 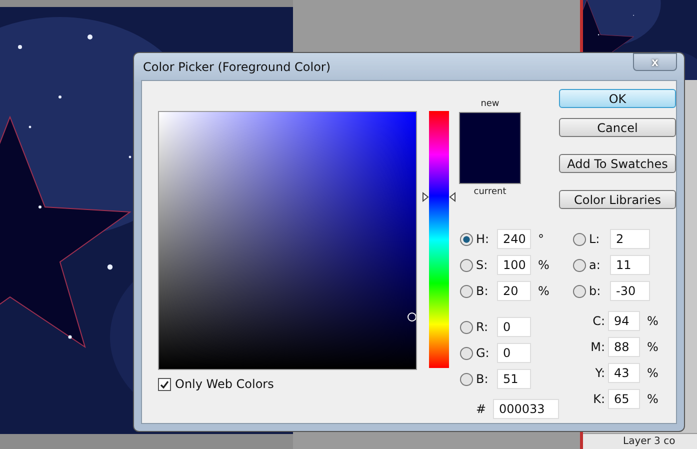 What do you see at coordinates (483, 239) in the screenshot?
I see `field-label: H:` at bounding box center [483, 239].